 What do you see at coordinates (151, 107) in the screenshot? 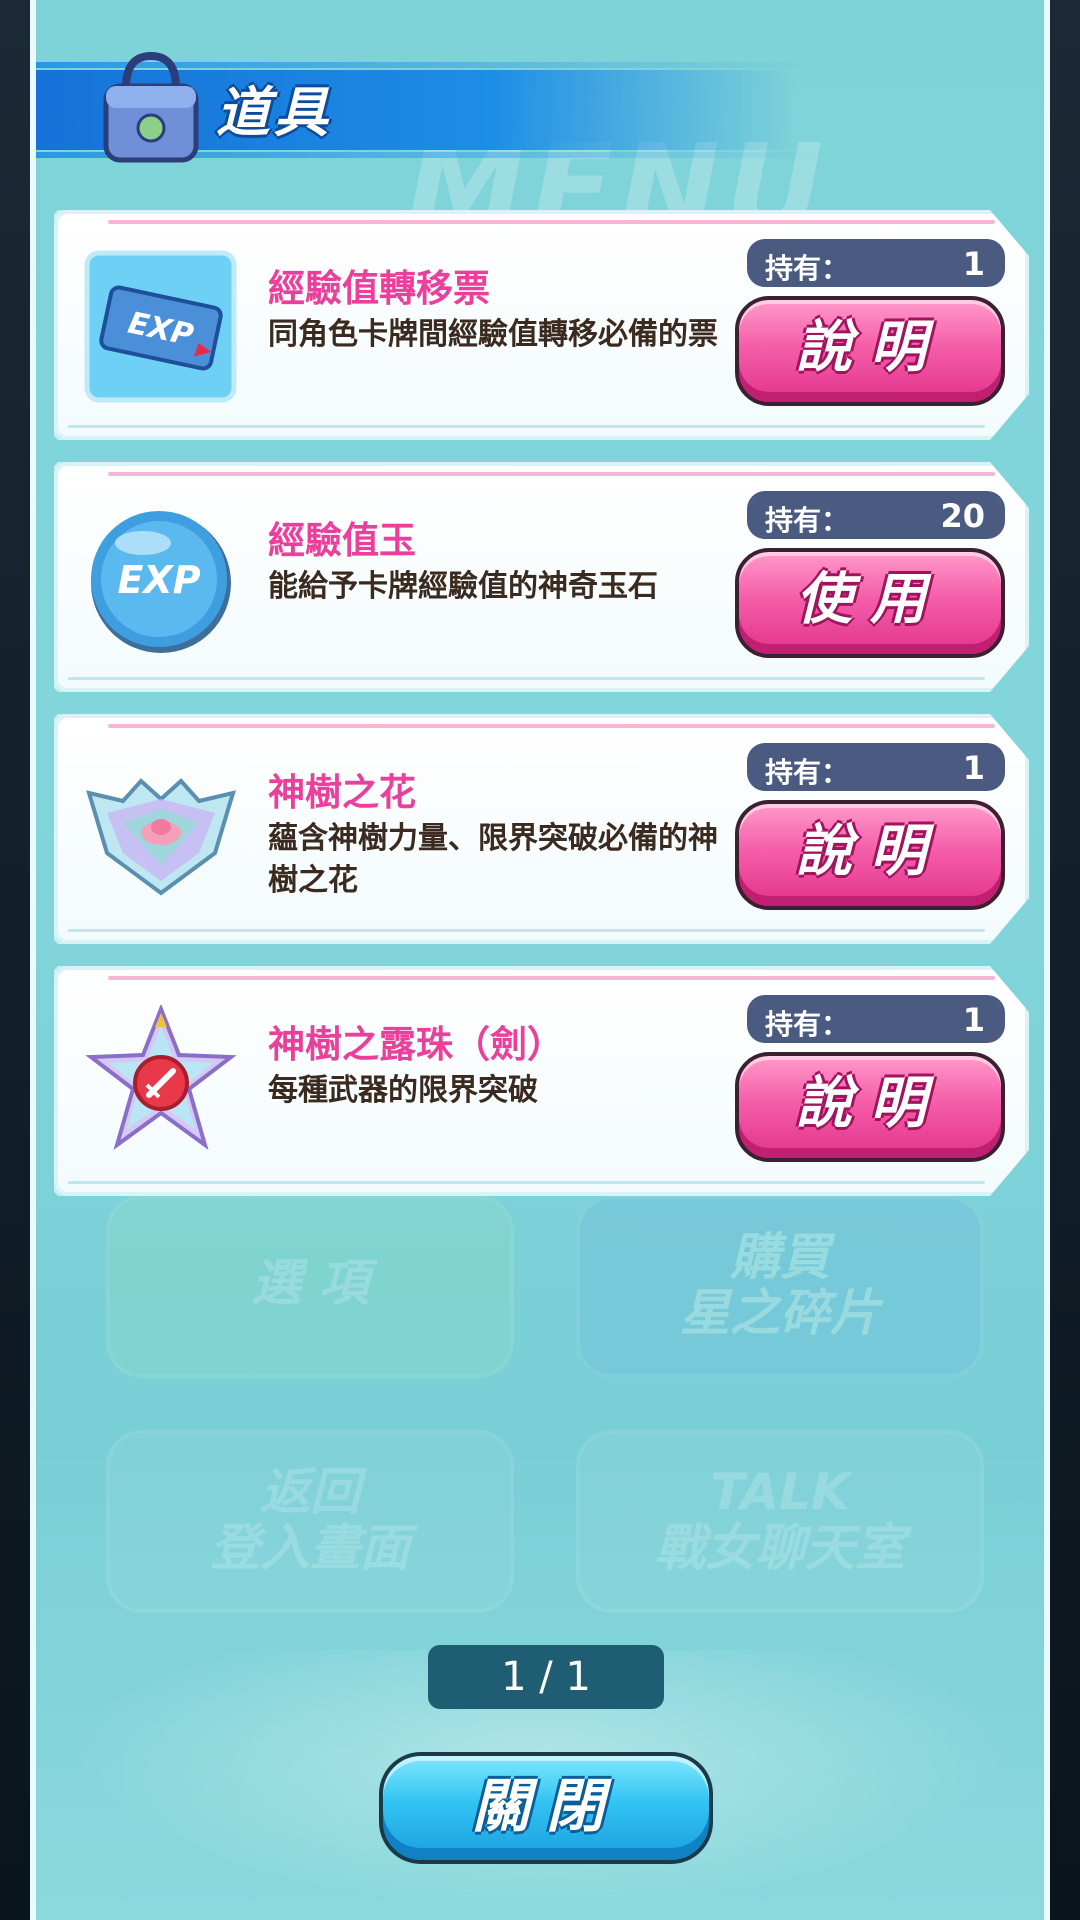
I see `bag-icon` at bounding box center [151, 107].